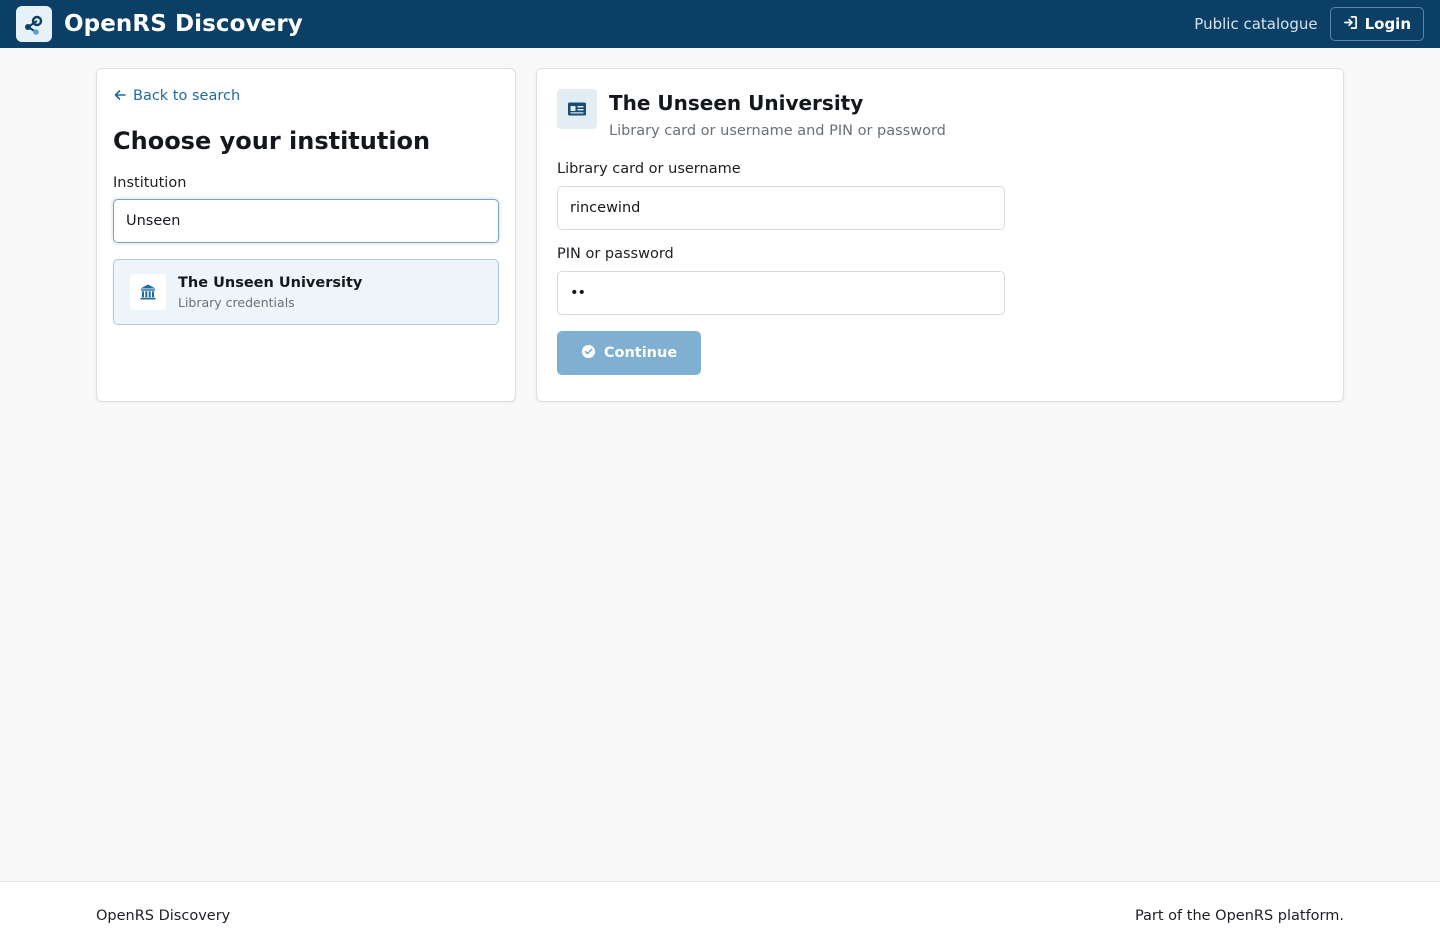 This screenshot has height=950, width=1440. I want to click on login-label: Login, so click(1387, 24).